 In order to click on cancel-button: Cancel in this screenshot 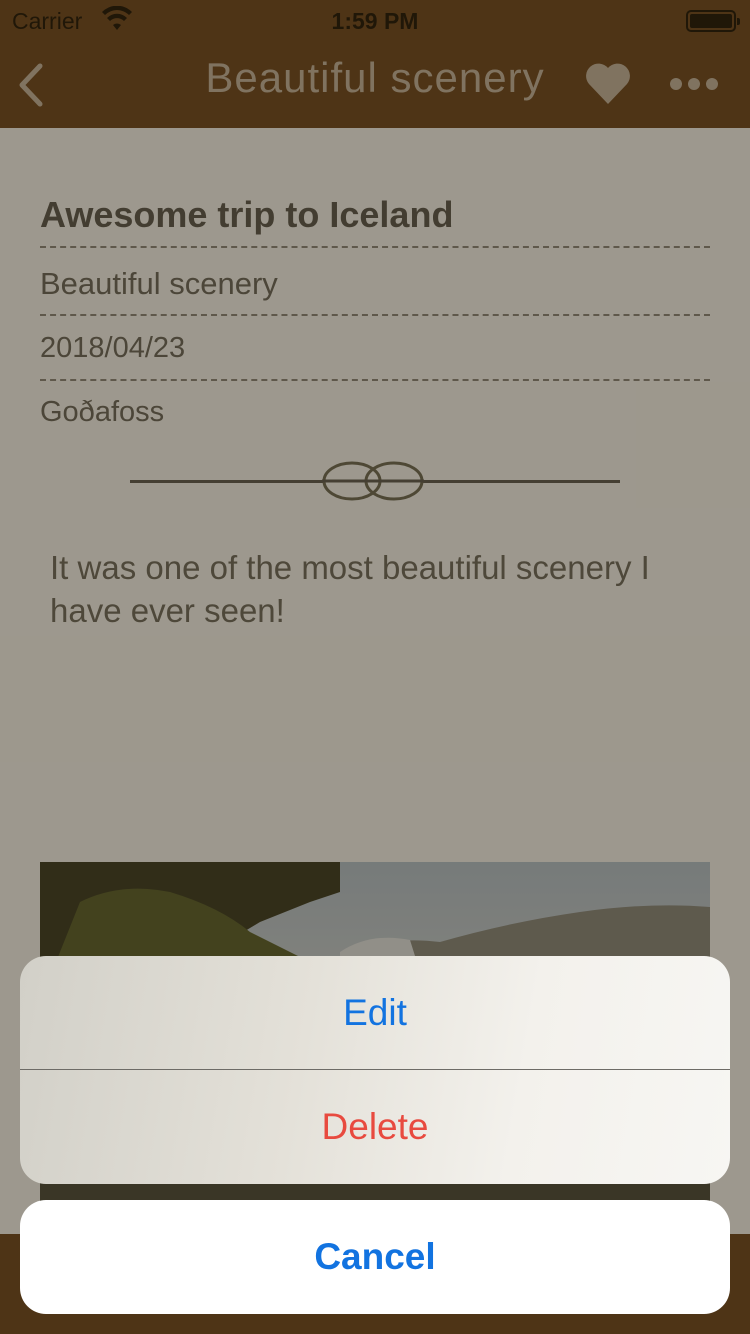, I will do `click(375, 1257)`.